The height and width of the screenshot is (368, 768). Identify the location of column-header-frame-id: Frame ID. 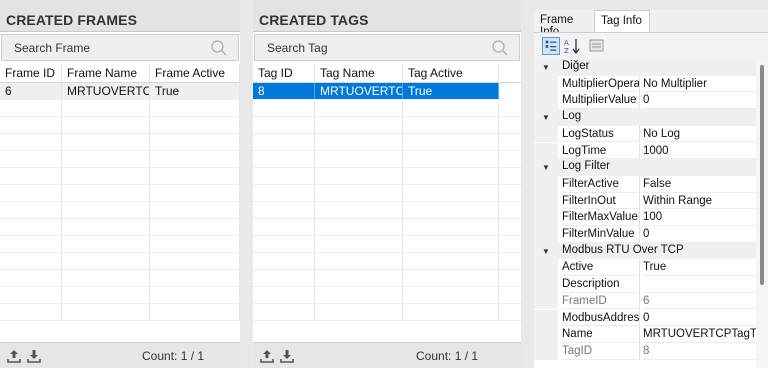
(31, 73).